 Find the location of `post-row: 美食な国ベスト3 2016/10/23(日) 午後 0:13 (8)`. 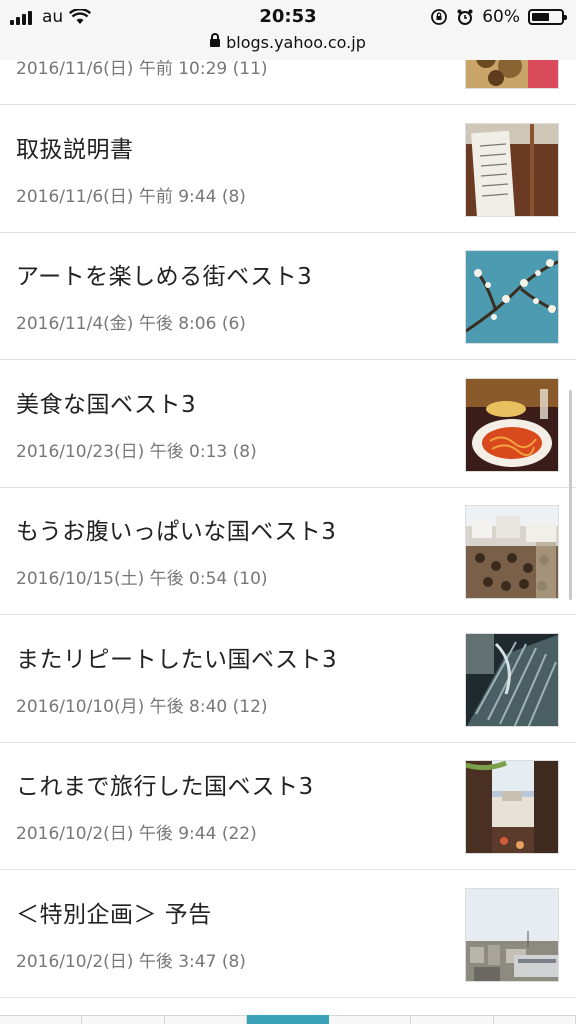

post-row: 美食な国ベスト3 2016/10/23(日) 午後 0:13 (8) is located at coordinates (288, 424).